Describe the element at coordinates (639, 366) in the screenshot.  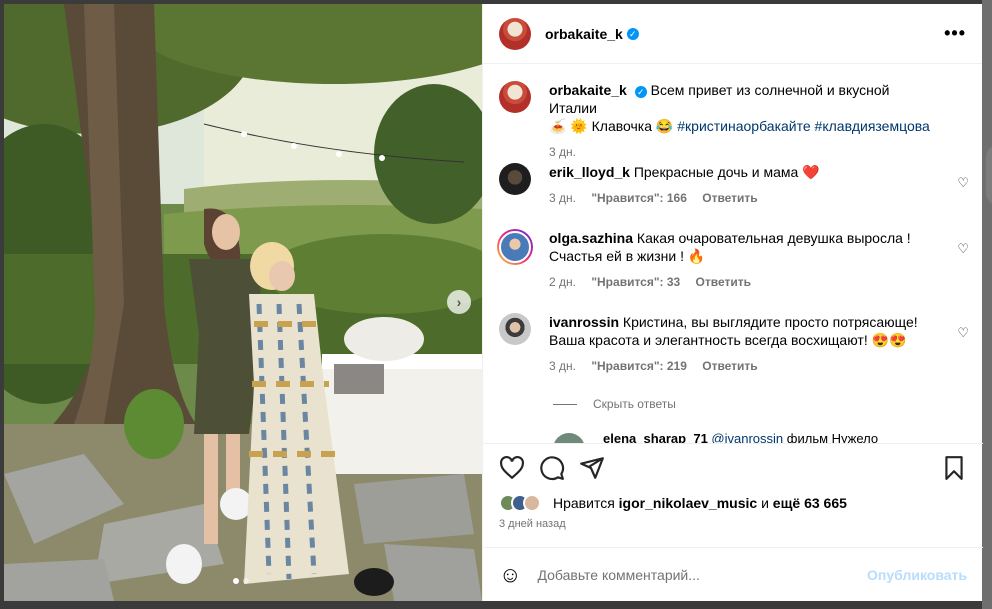
I see `comment-likes: "Нравится": 219` at that location.